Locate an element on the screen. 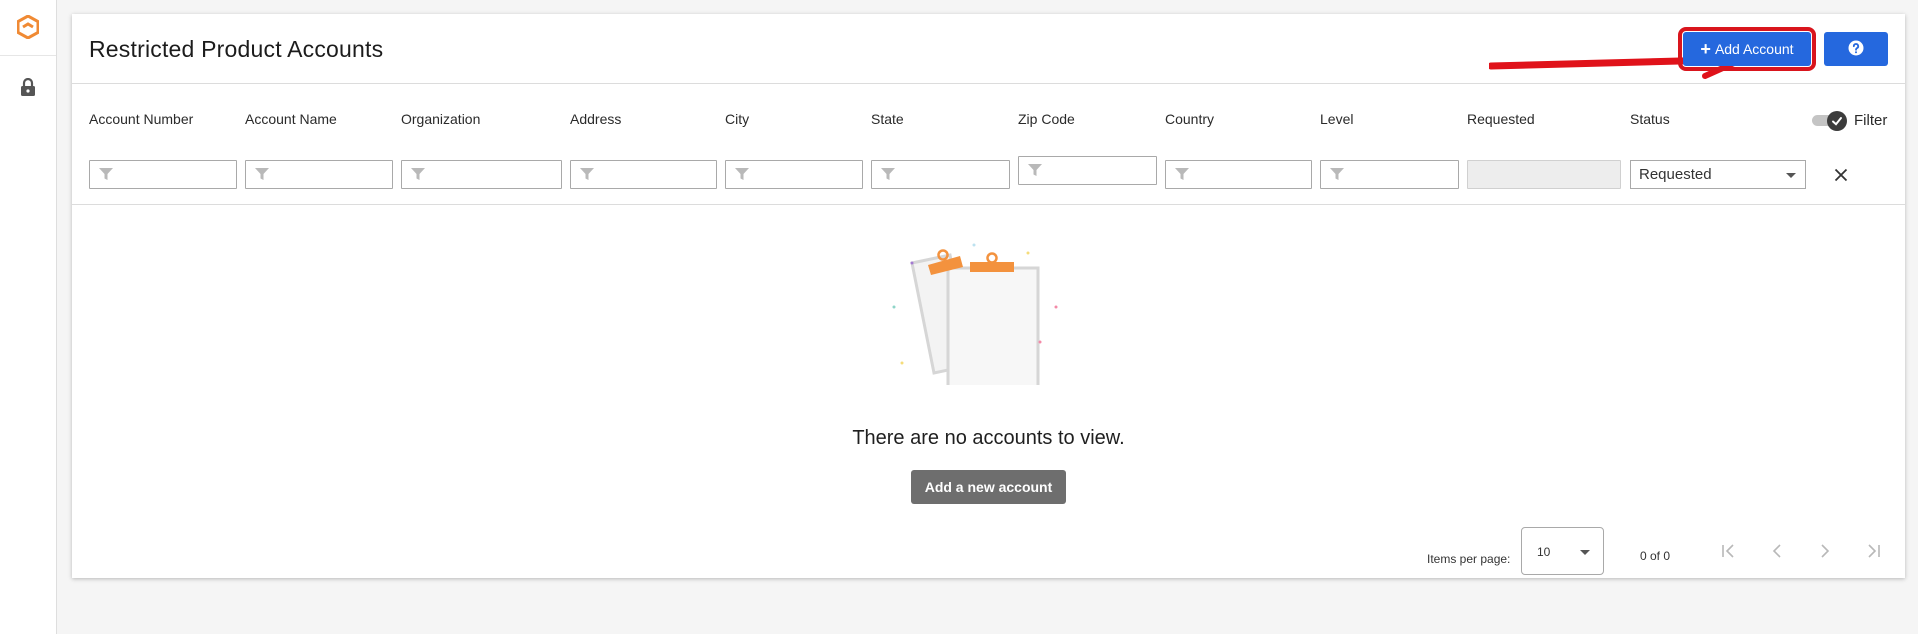 The image size is (1918, 634). filter-toggle-label: Filter is located at coordinates (1871, 120).